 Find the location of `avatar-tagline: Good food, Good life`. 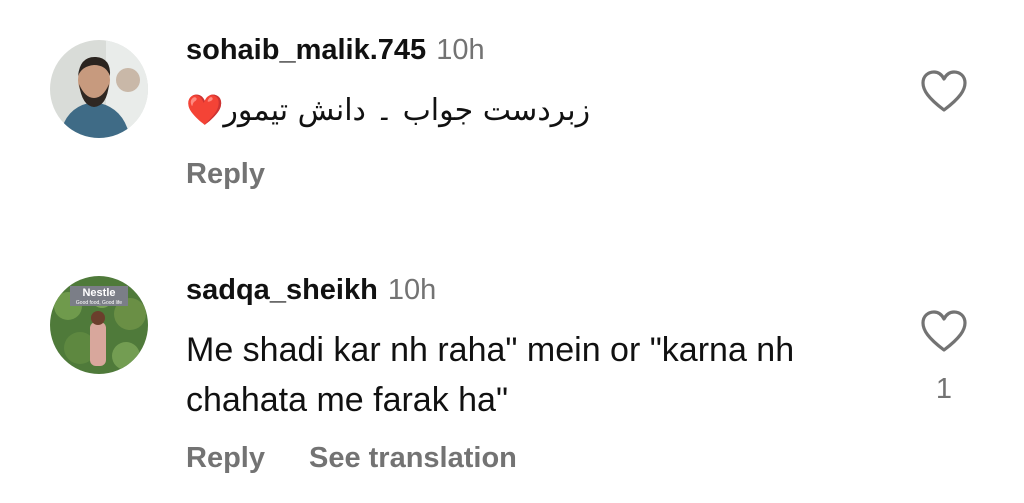

avatar-tagline: Good food, Good life is located at coordinates (99, 303).